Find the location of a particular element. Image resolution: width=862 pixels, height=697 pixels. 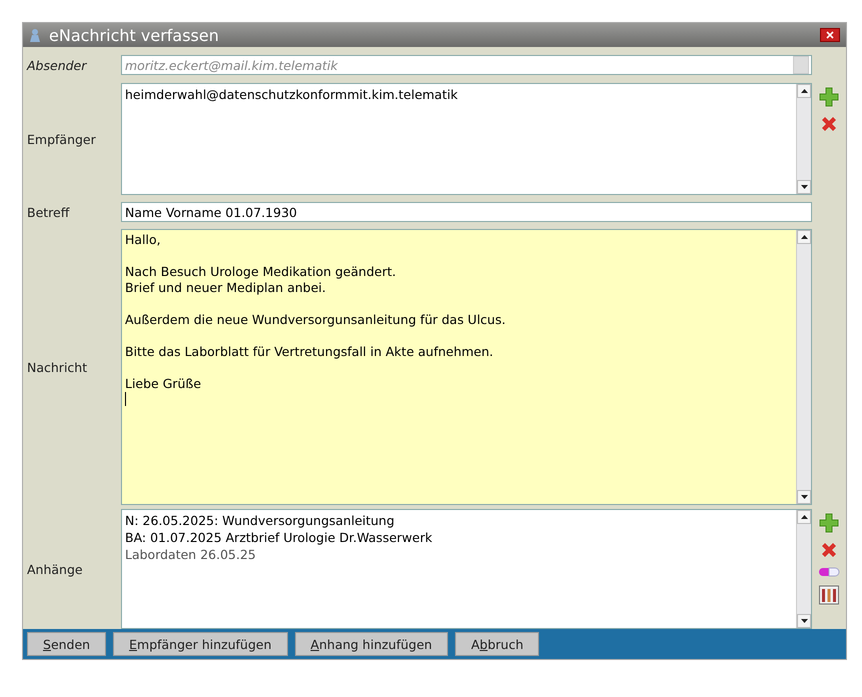

action-button: Empfänger hinzufügen is located at coordinates (200, 644).